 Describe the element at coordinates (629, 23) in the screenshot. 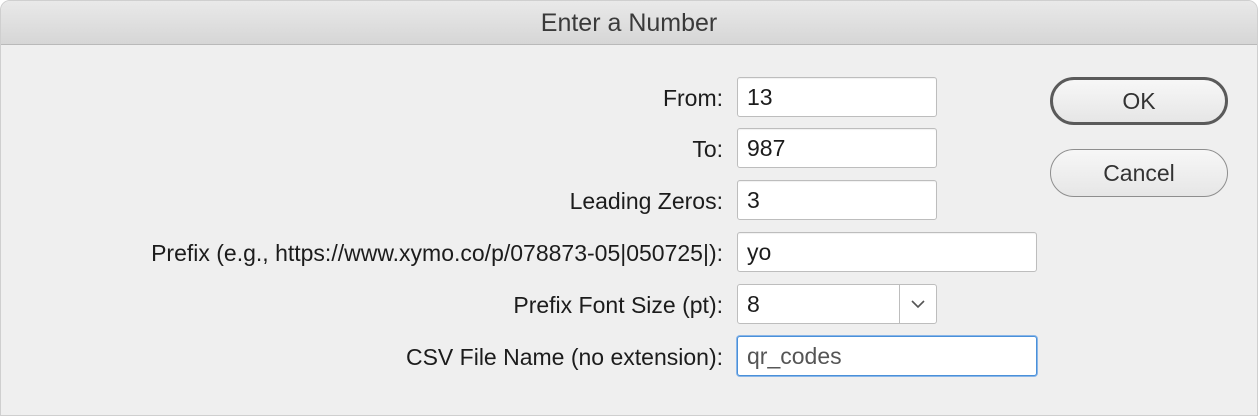

I see `dialog-title: Enter a Number` at that location.